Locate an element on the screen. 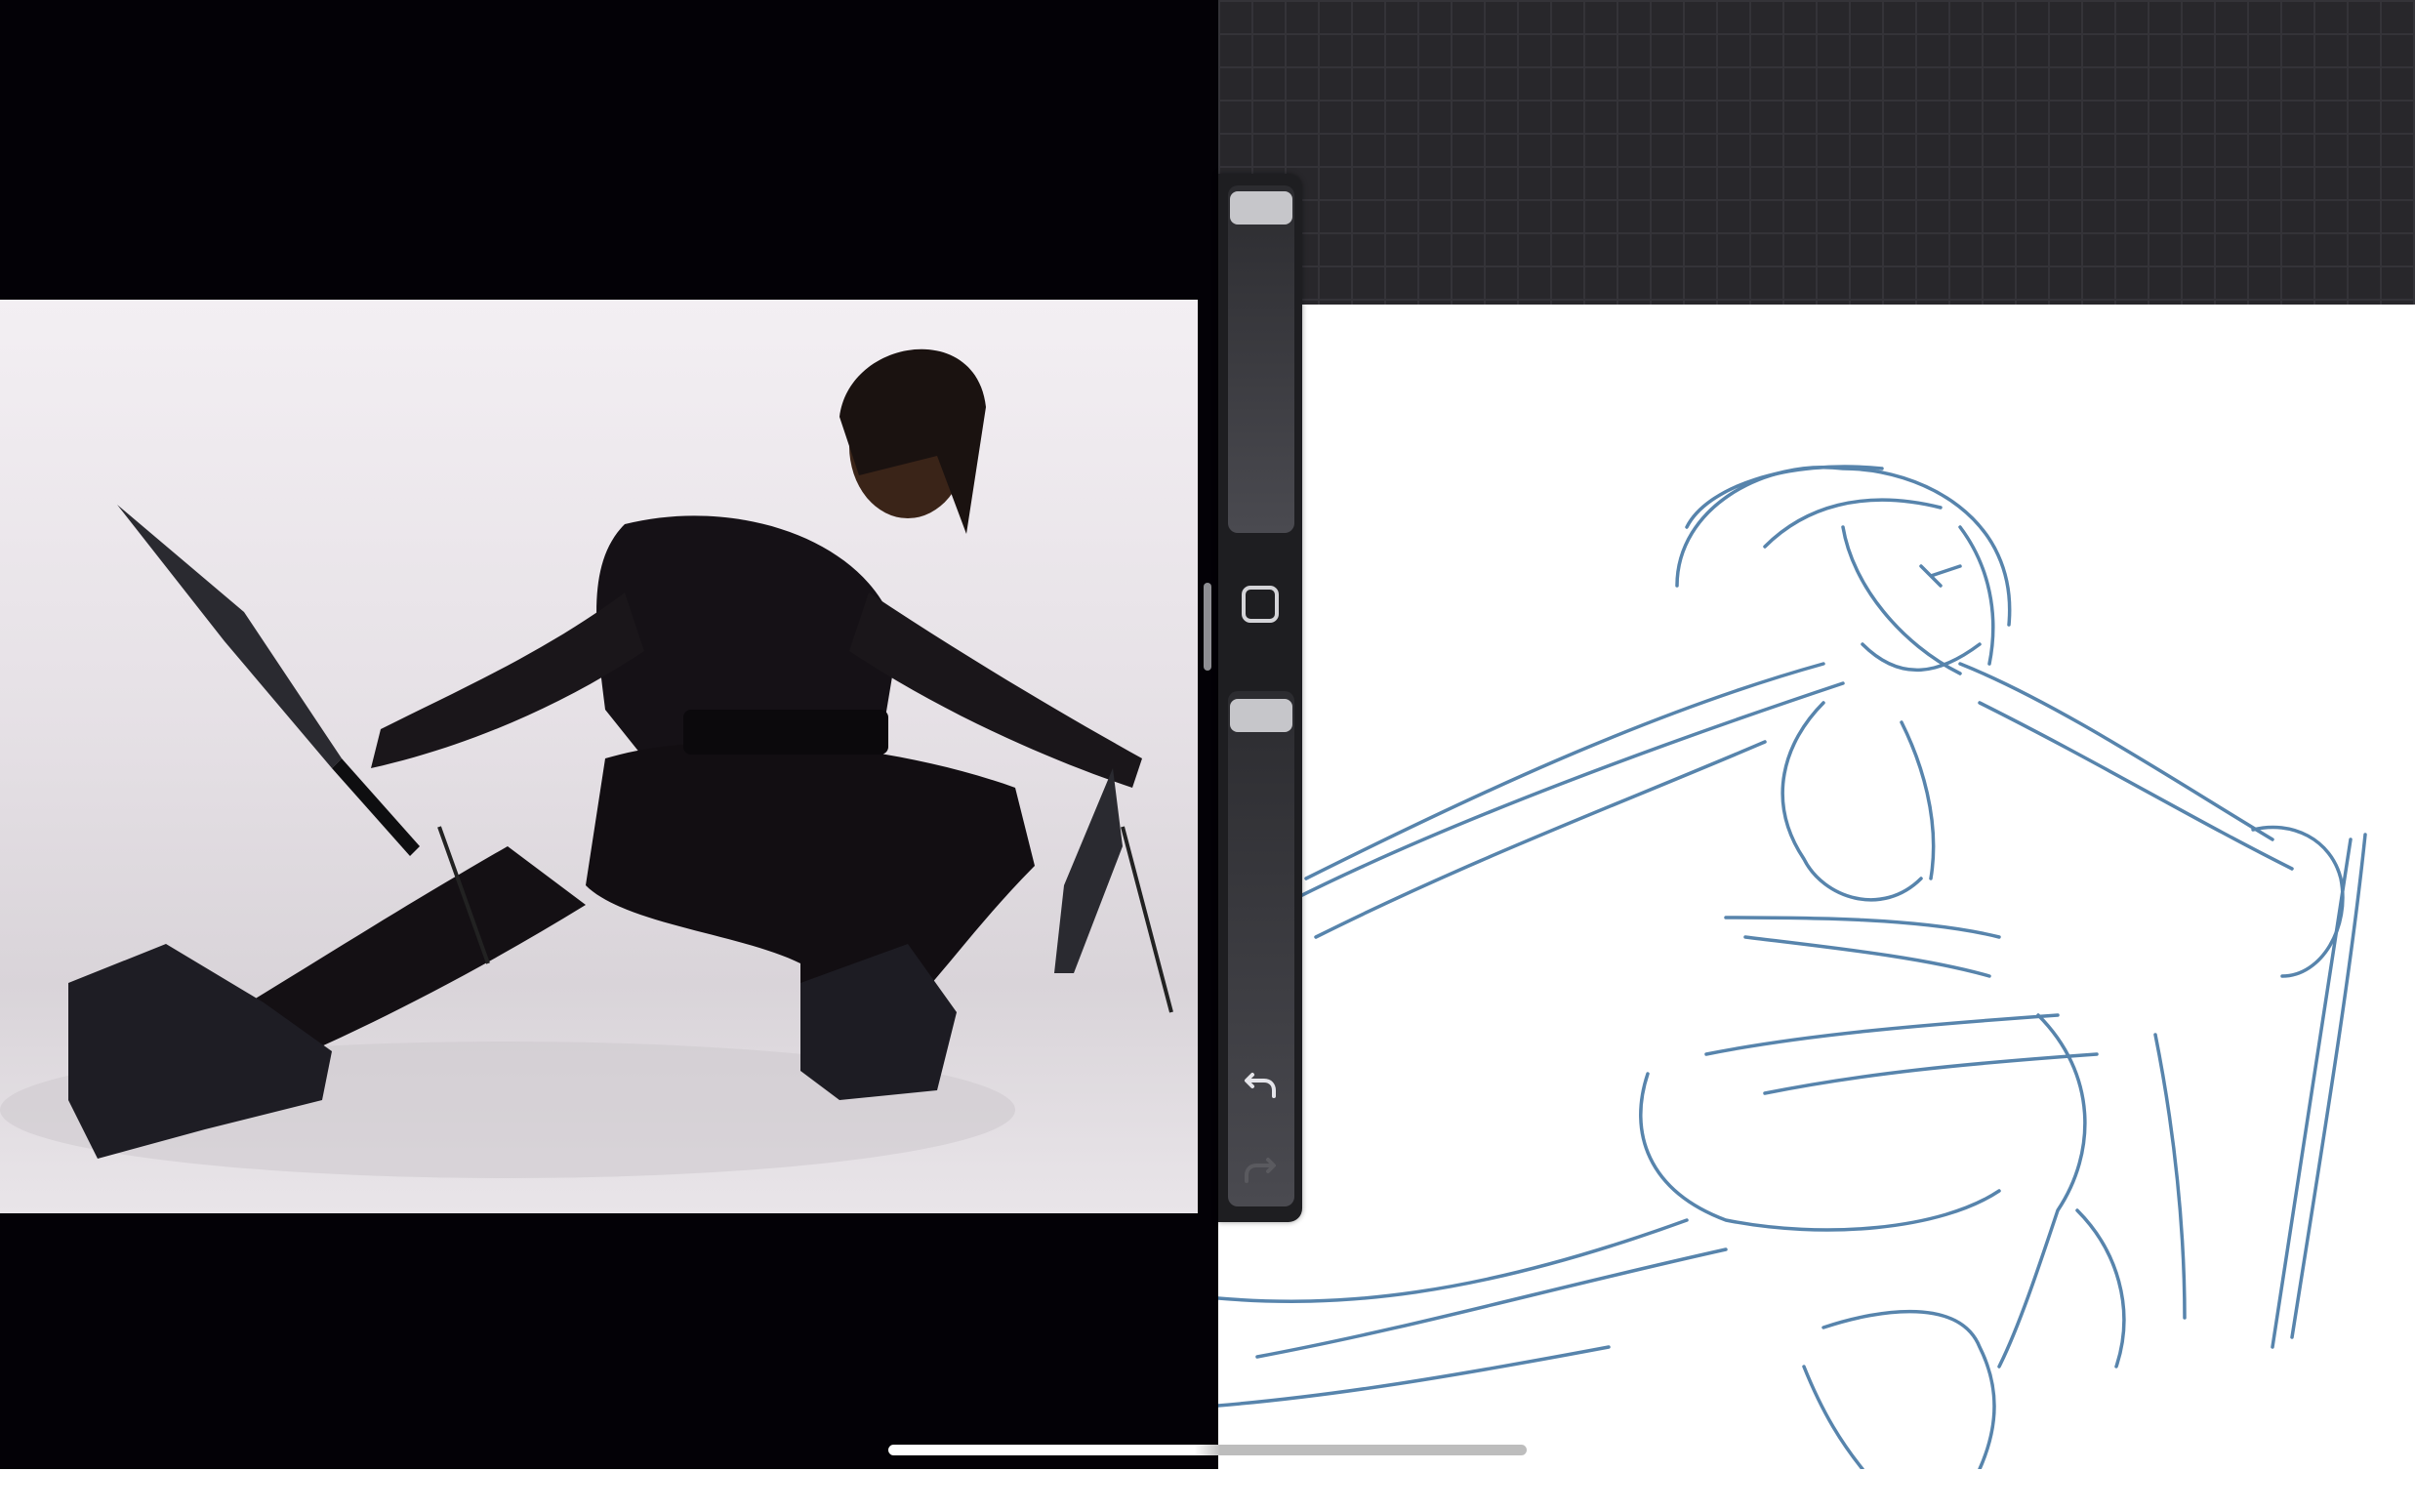 This screenshot has width=2415, height=1512. brush-opacity-slider is located at coordinates (1261, 948).